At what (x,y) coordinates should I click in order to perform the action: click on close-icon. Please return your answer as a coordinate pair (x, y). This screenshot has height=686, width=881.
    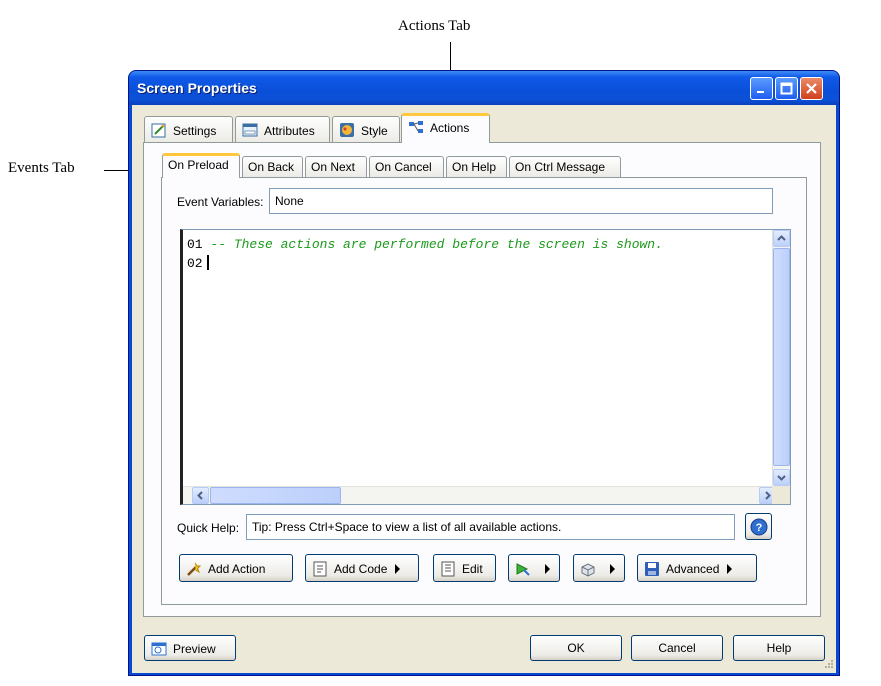
    Looking at the image, I should click on (811, 88).